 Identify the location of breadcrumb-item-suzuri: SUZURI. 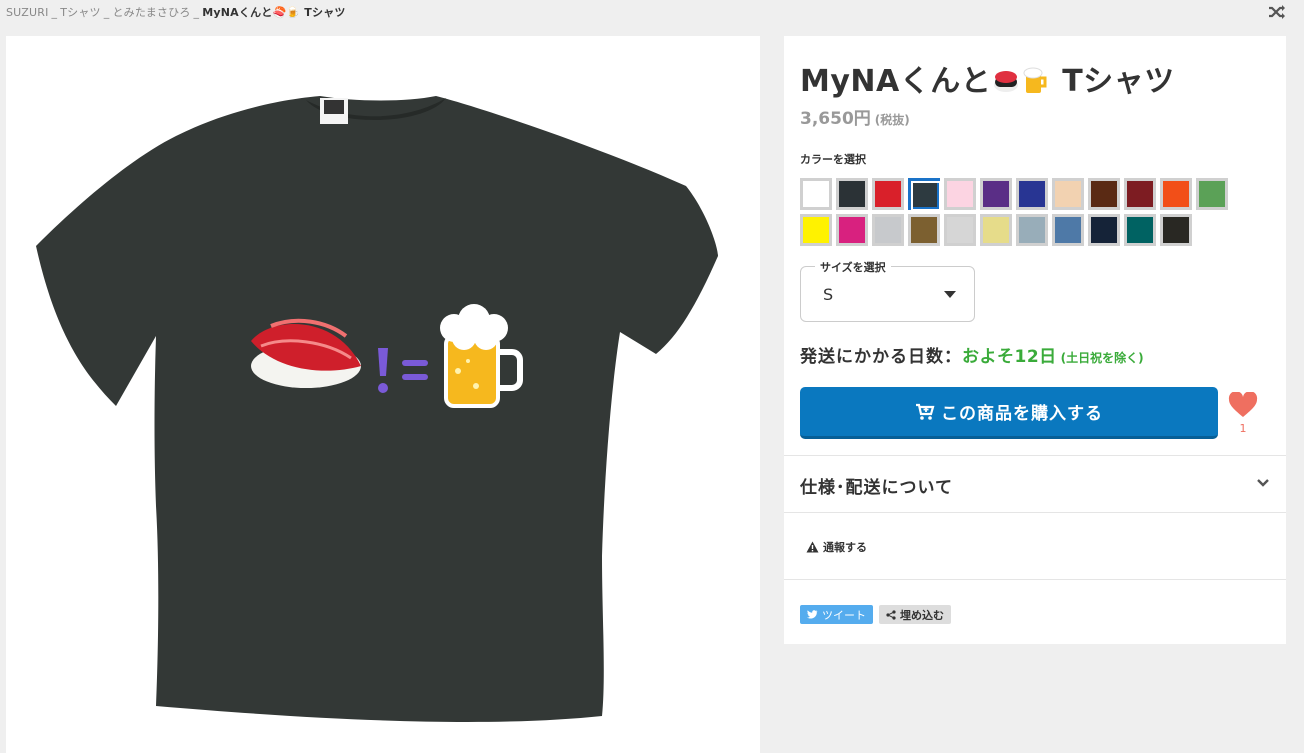
(27, 12).